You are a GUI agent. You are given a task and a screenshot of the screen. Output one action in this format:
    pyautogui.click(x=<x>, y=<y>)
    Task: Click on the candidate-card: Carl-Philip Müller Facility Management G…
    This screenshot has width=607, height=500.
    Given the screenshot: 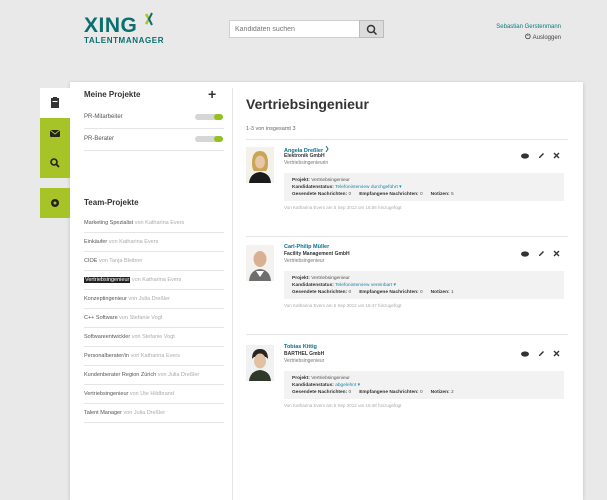 What is the action you would take?
    pyautogui.click(x=407, y=283)
    